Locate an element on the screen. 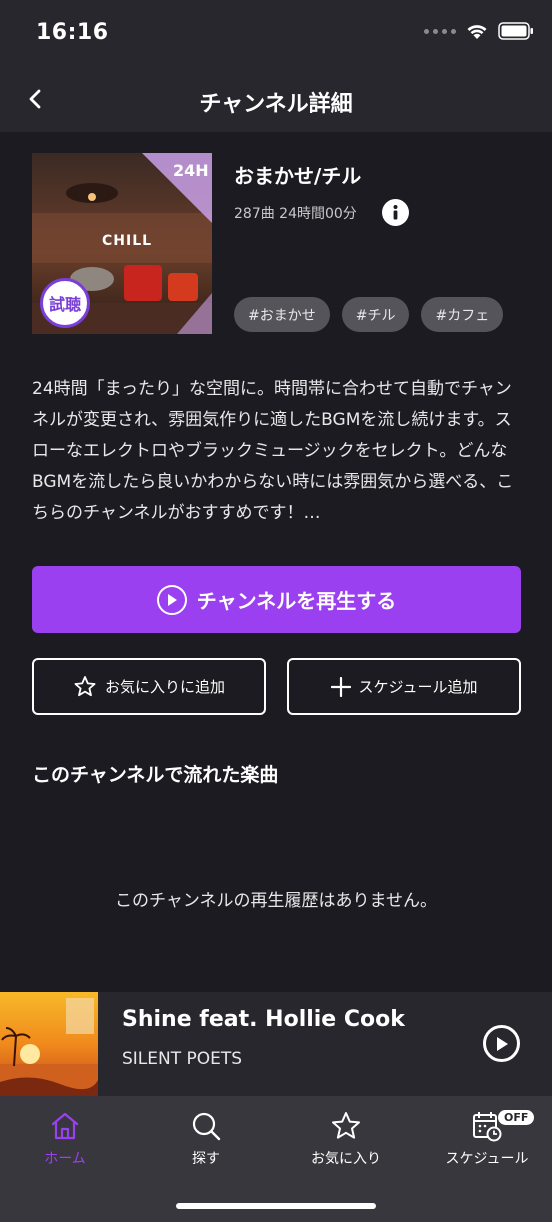 The height and width of the screenshot is (1222, 552). page-title: チャンネル詳細 is located at coordinates (276, 104).